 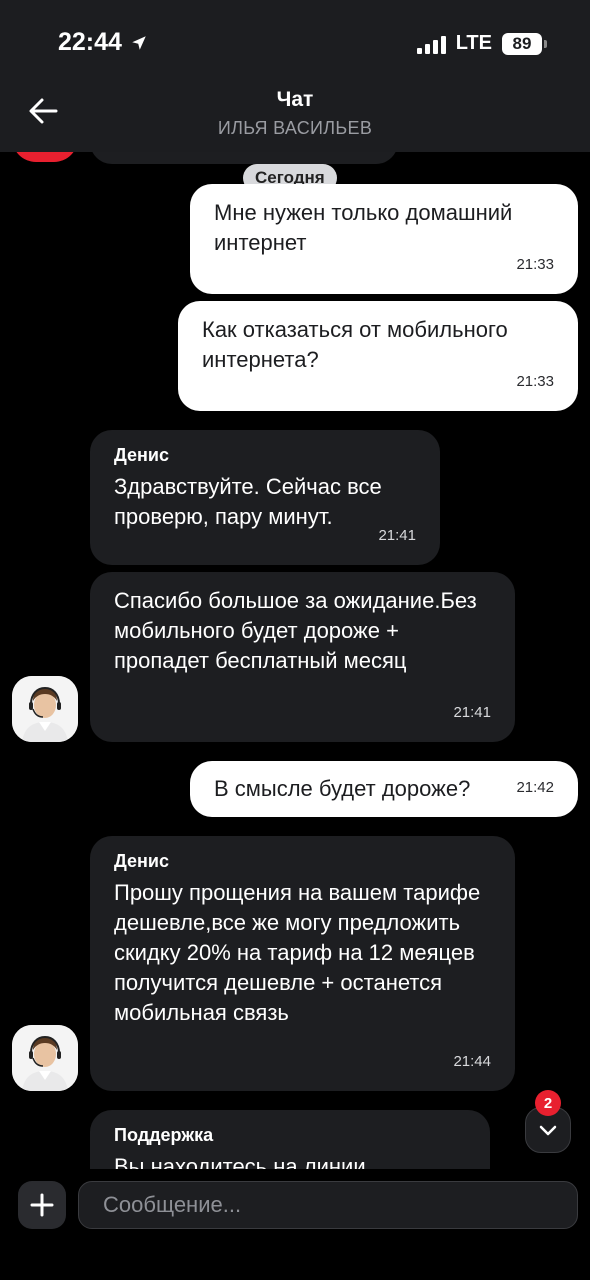 I want to click on battery-icon: 89, so click(x=524, y=43).